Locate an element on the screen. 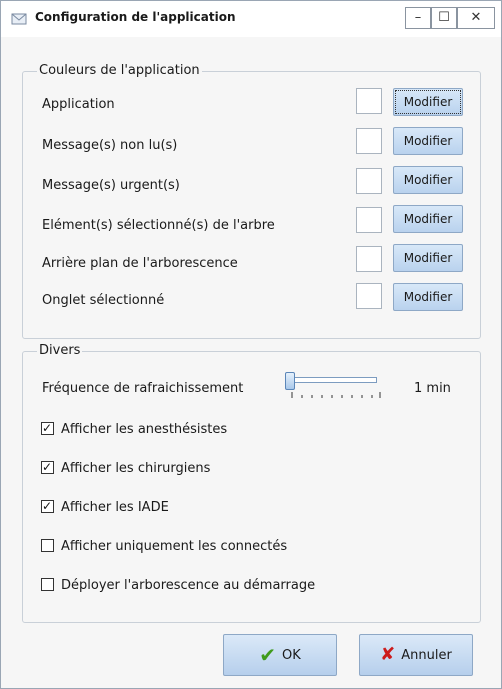  checkbox-label: Afficher les IADE is located at coordinates (115, 507).